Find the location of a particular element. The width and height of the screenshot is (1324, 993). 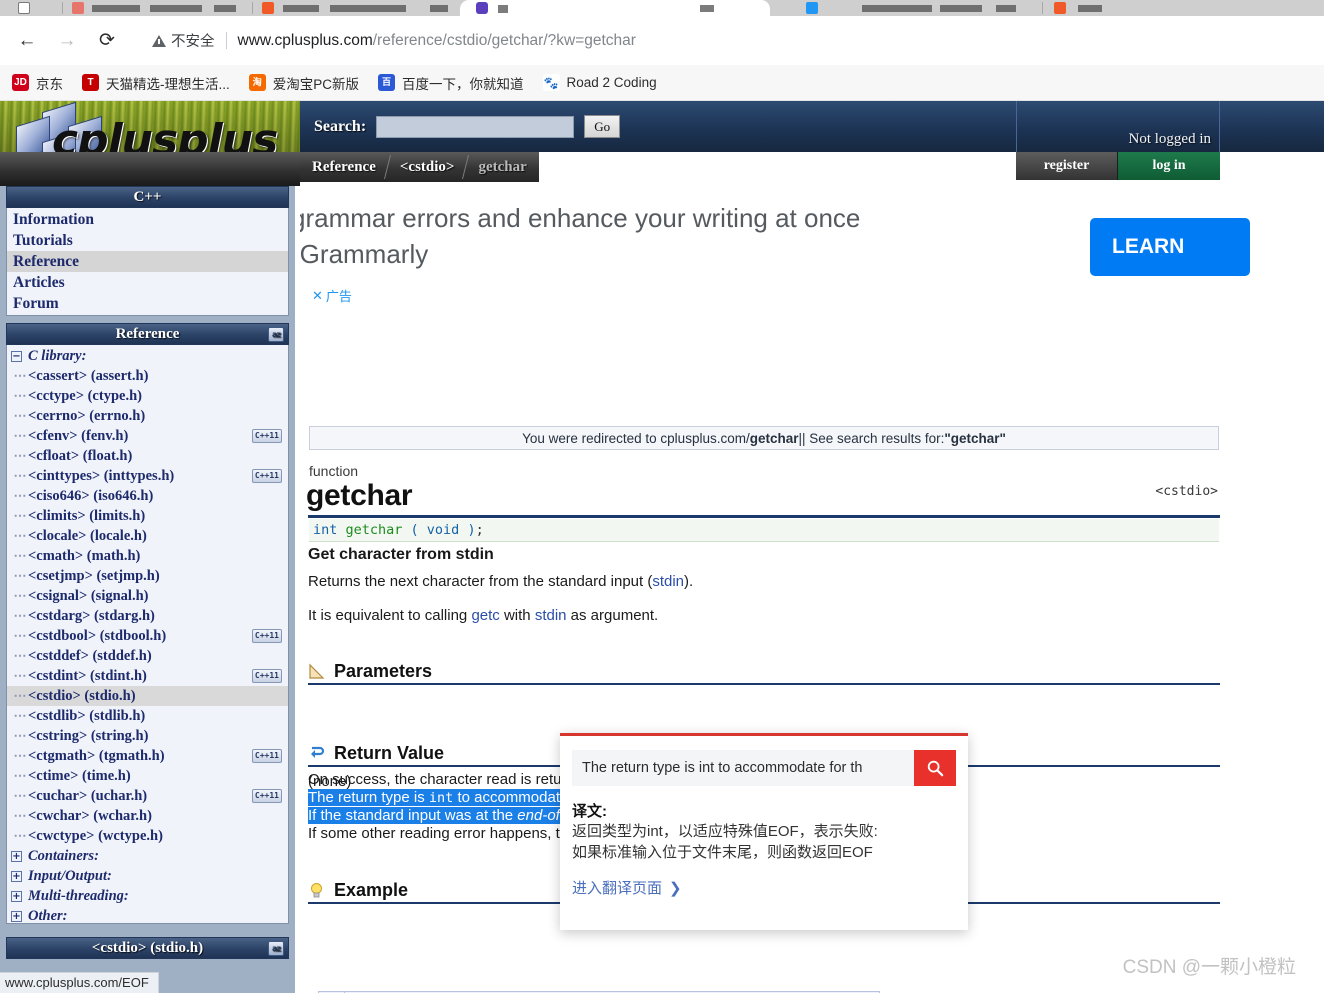

sidebar-item-reference: Reference is located at coordinates (147, 261).